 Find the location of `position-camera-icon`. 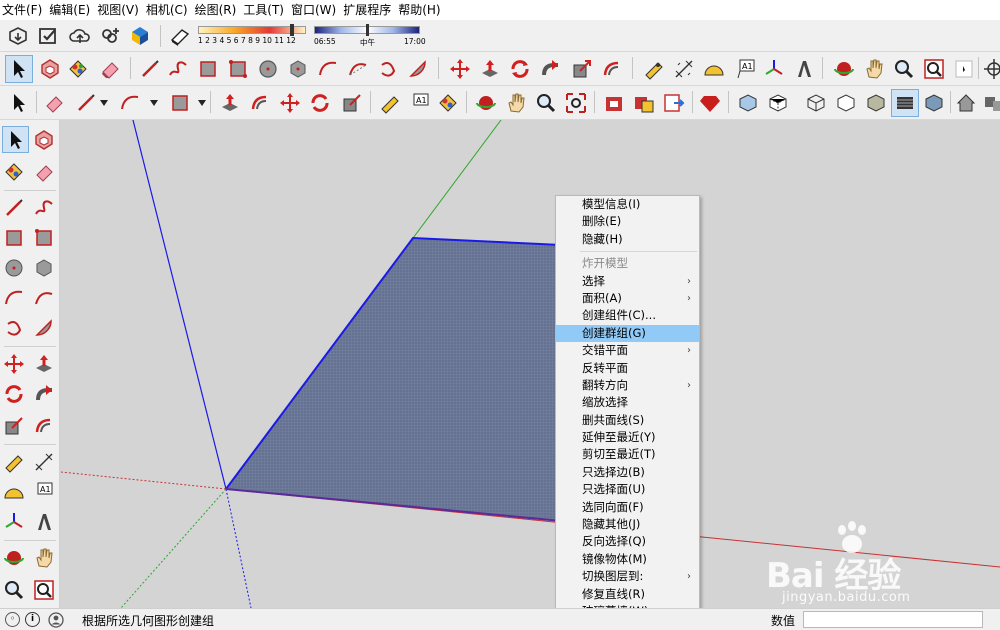

position-camera-icon is located at coordinates (991, 69).